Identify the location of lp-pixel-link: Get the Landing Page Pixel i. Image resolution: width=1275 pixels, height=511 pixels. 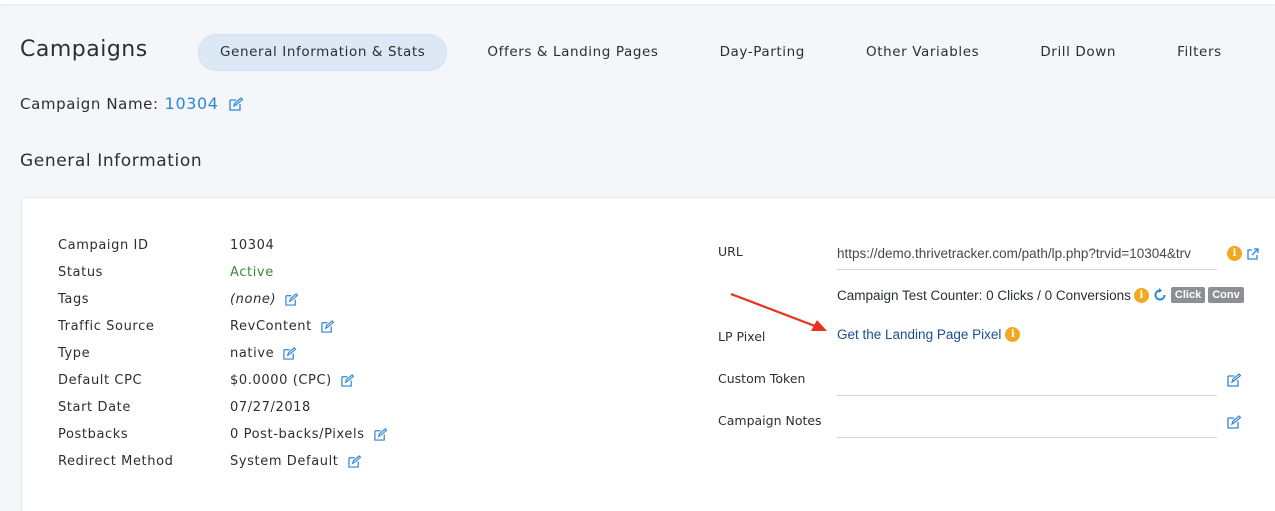
(929, 334).